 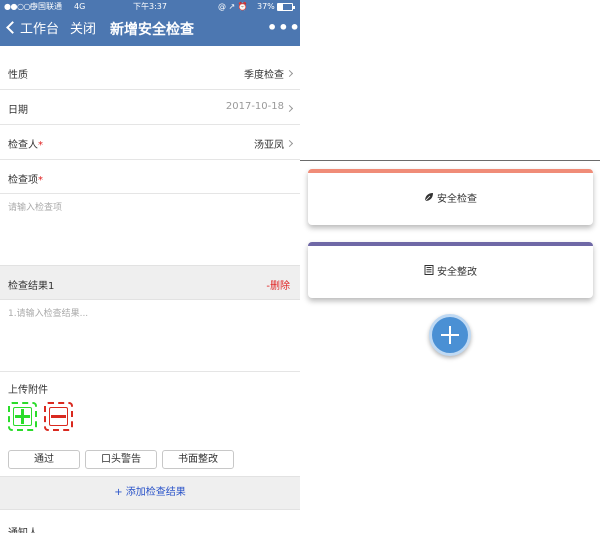 I want to click on status-time: 下午3:37, so click(x=150, y=6).